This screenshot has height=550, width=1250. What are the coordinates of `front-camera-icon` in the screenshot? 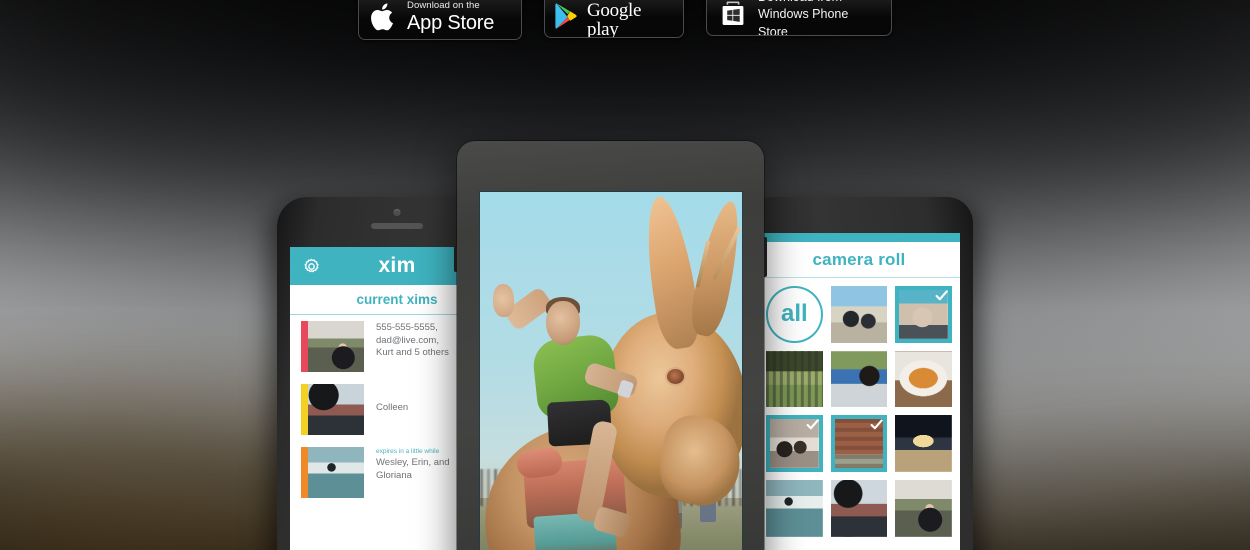 It's located at (397, 212).